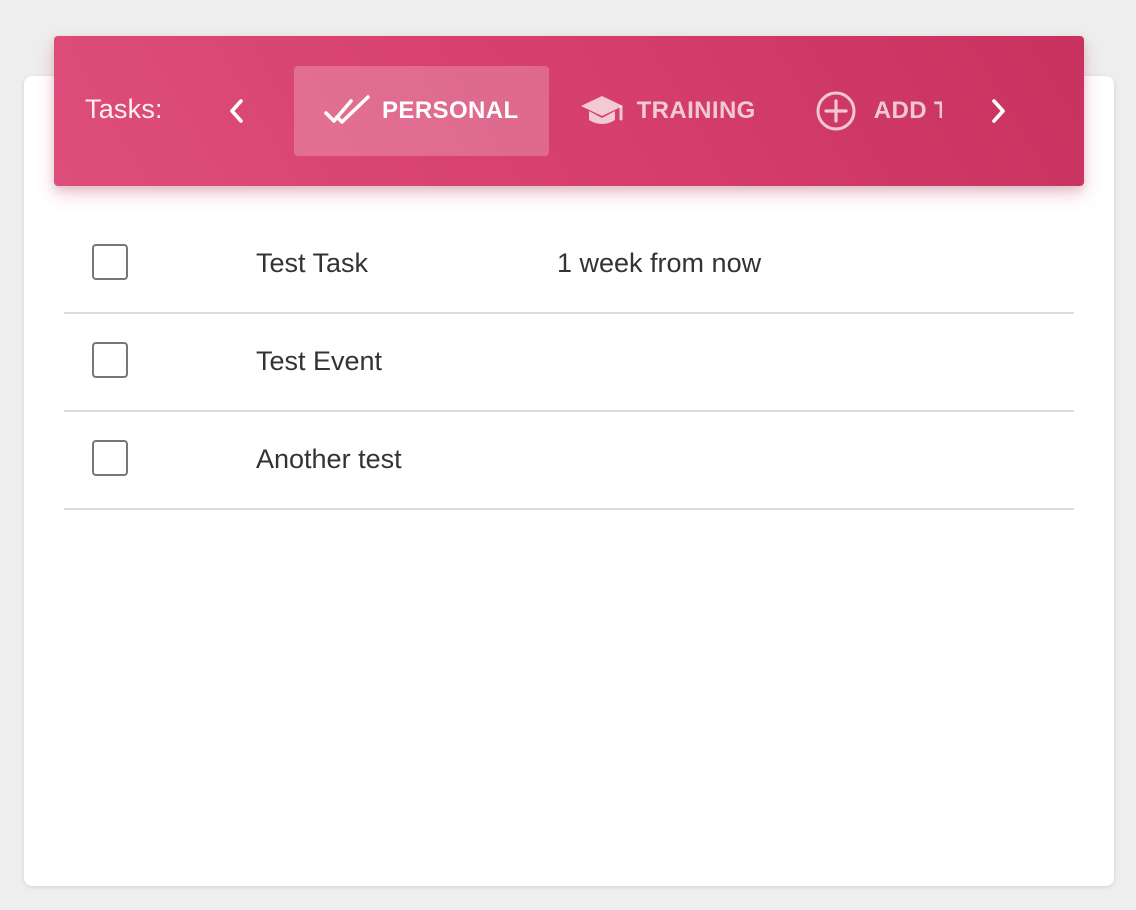  I want to click on tab-training: TRAINING, so click(667, 111).